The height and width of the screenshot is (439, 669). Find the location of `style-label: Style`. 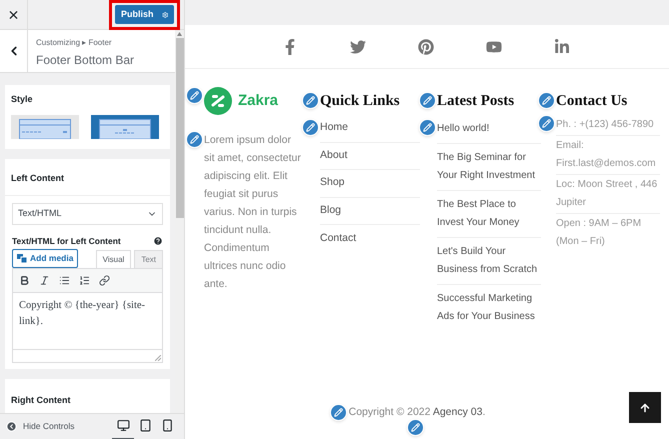

style-label: Style is located at coordinates (22, 99).